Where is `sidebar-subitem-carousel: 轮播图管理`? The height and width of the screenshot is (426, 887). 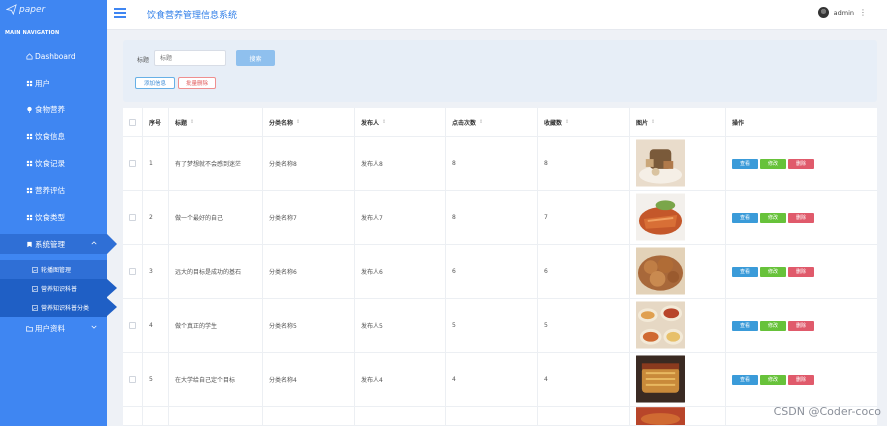 sidebar-subitem-carousel: 轮播图管理 is located at coordinates (53, 269).